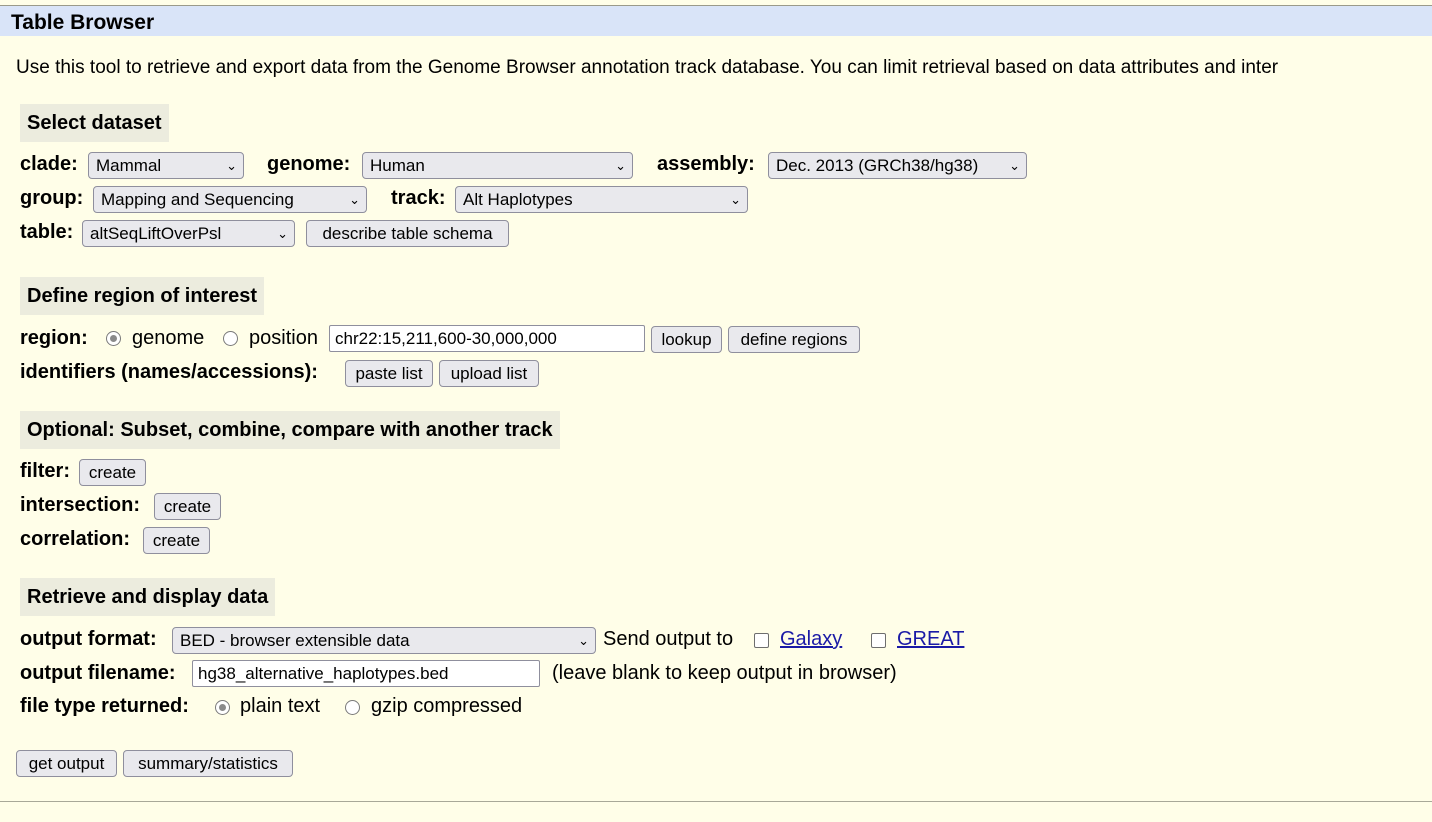 The image size is (1432, 822). I want to click on clade-label: clade:, so click(49, 164).